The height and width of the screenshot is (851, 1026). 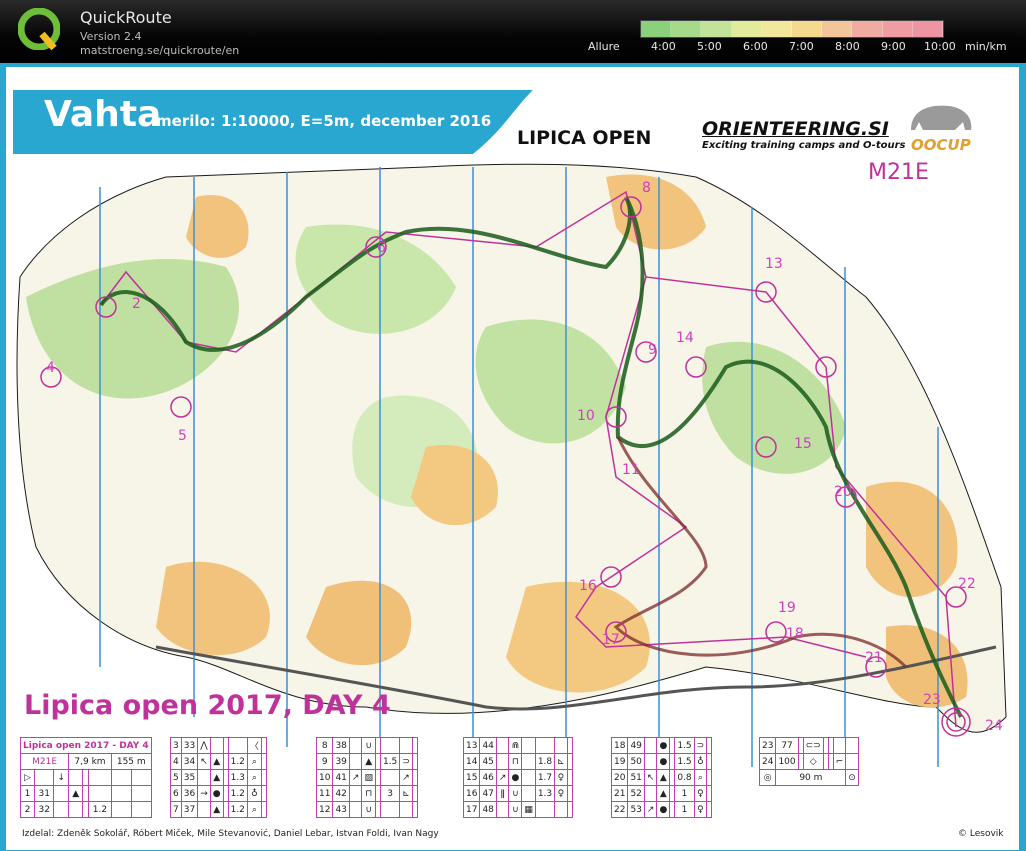 What do you see at coordinates (471, 793) in the screenshot?
I see `desc-cell: 16` at bounding box center [471, 793].